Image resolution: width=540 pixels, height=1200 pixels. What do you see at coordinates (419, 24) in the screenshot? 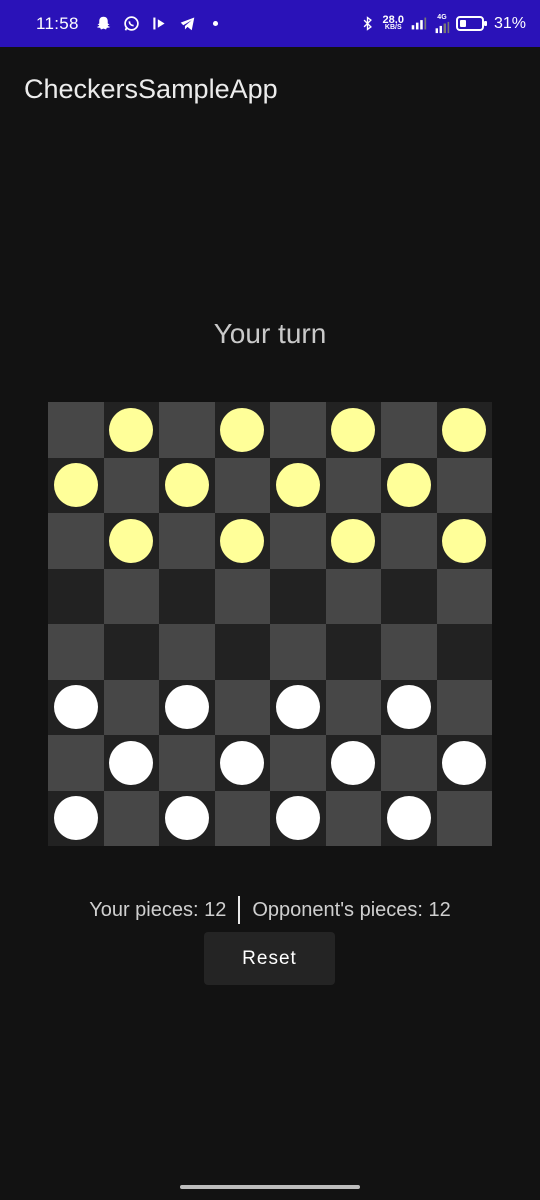
I see `signal-icon` at bounding box center [419, 24].